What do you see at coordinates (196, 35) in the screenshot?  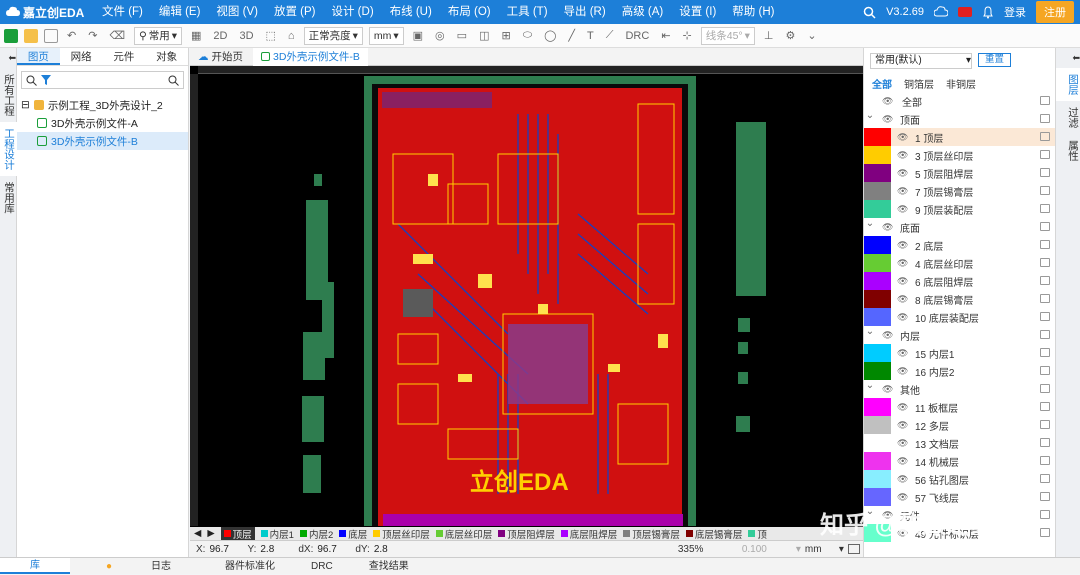 I see `grid-icon: ▦` at bounding box center [196, 35].